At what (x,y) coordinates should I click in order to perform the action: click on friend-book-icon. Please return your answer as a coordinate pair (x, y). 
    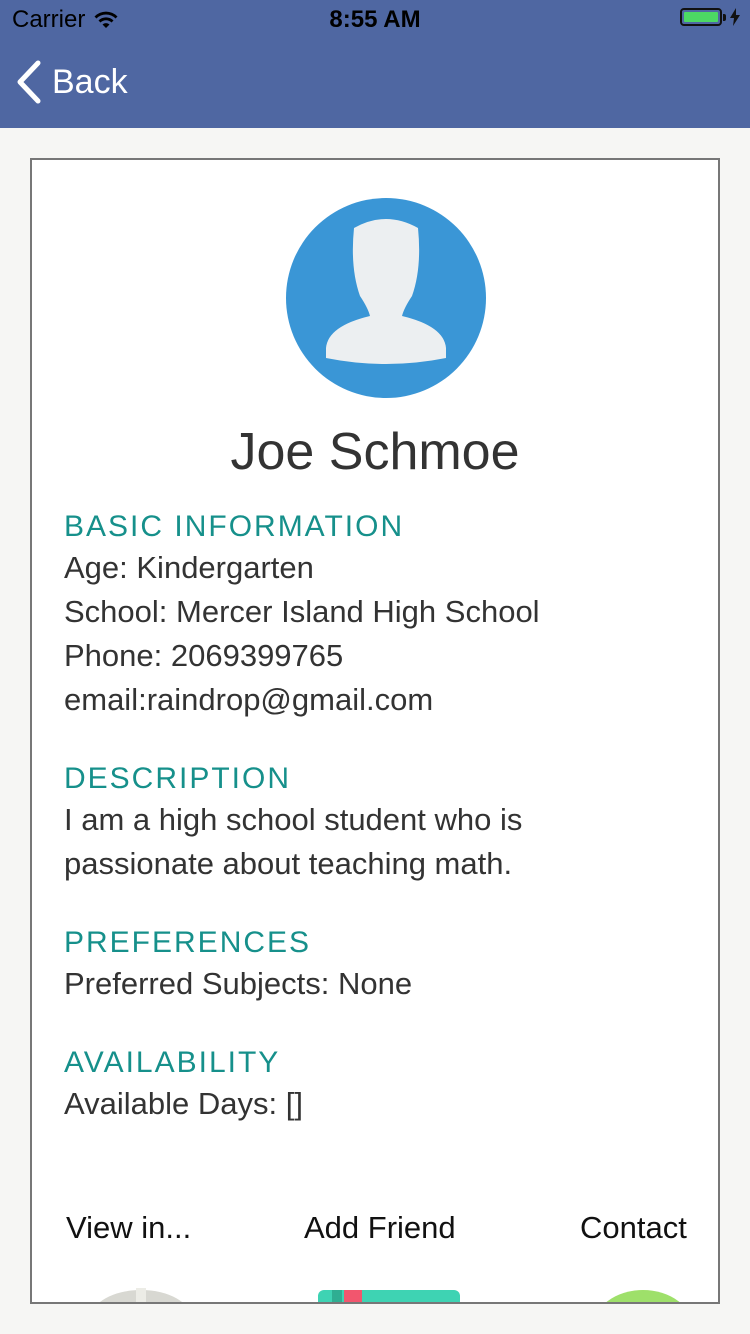
    Looking at the image, I should click on (389, 1296).